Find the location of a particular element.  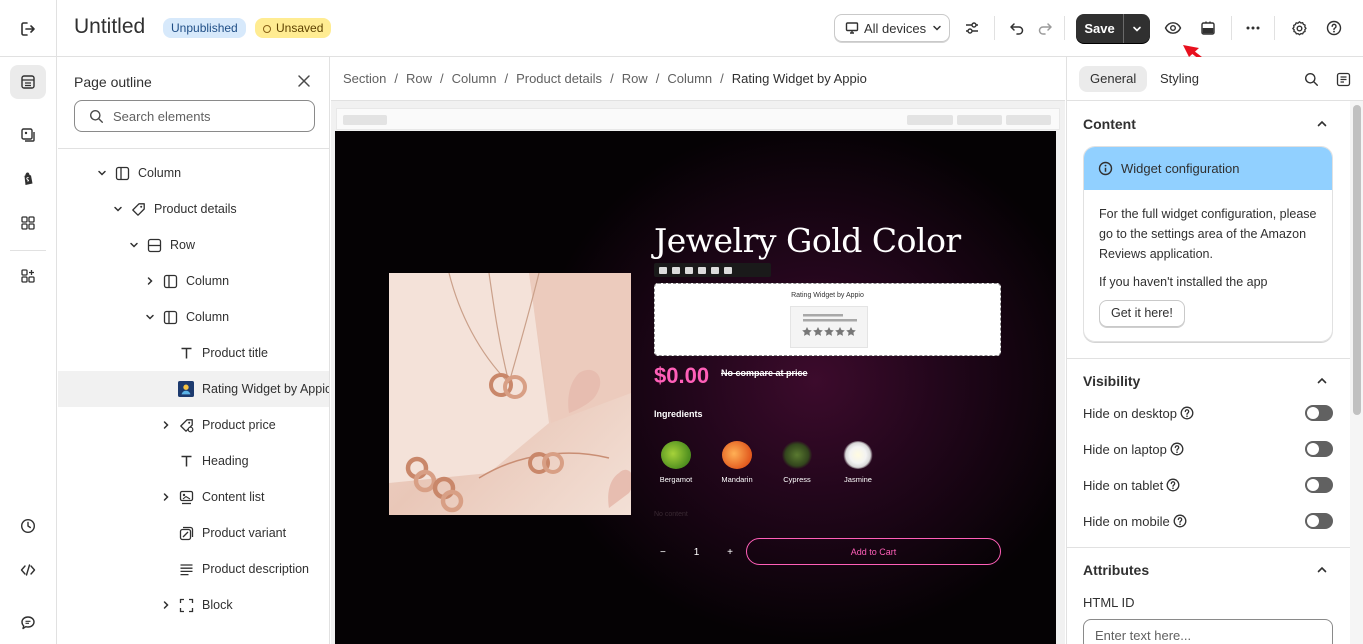

quantity-minus-button: − is located at coordinates (663, 552).